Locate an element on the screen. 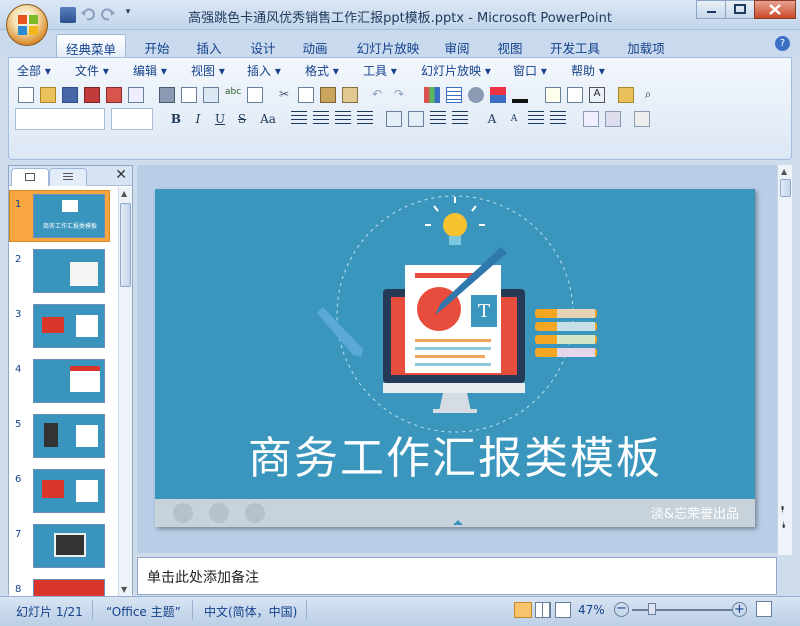 The width and height of the screenshot is (800, 626). spelling-icon: abc is located at coordinates (233, 95).